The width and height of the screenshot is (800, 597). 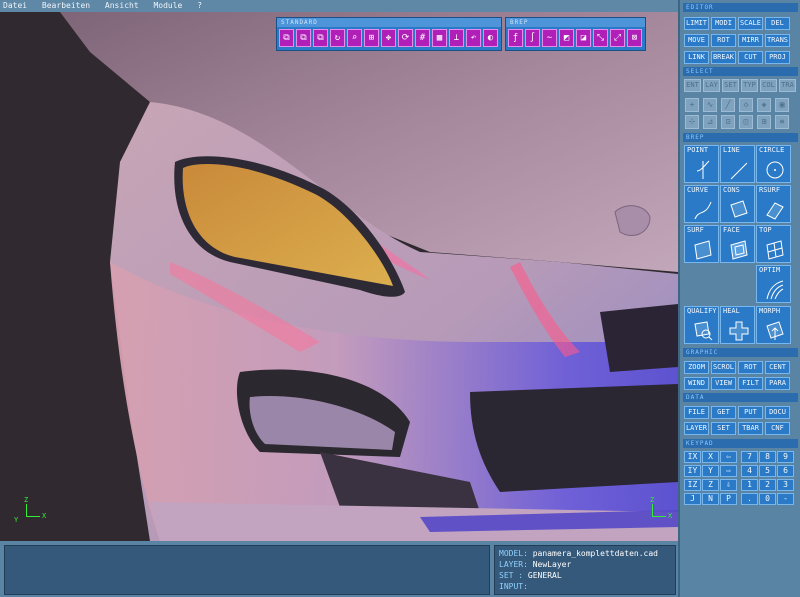 What do you see at coordinates (701, 164) in the screenshot?
I see `point-button: POINT` at bounding box center [701, 164].